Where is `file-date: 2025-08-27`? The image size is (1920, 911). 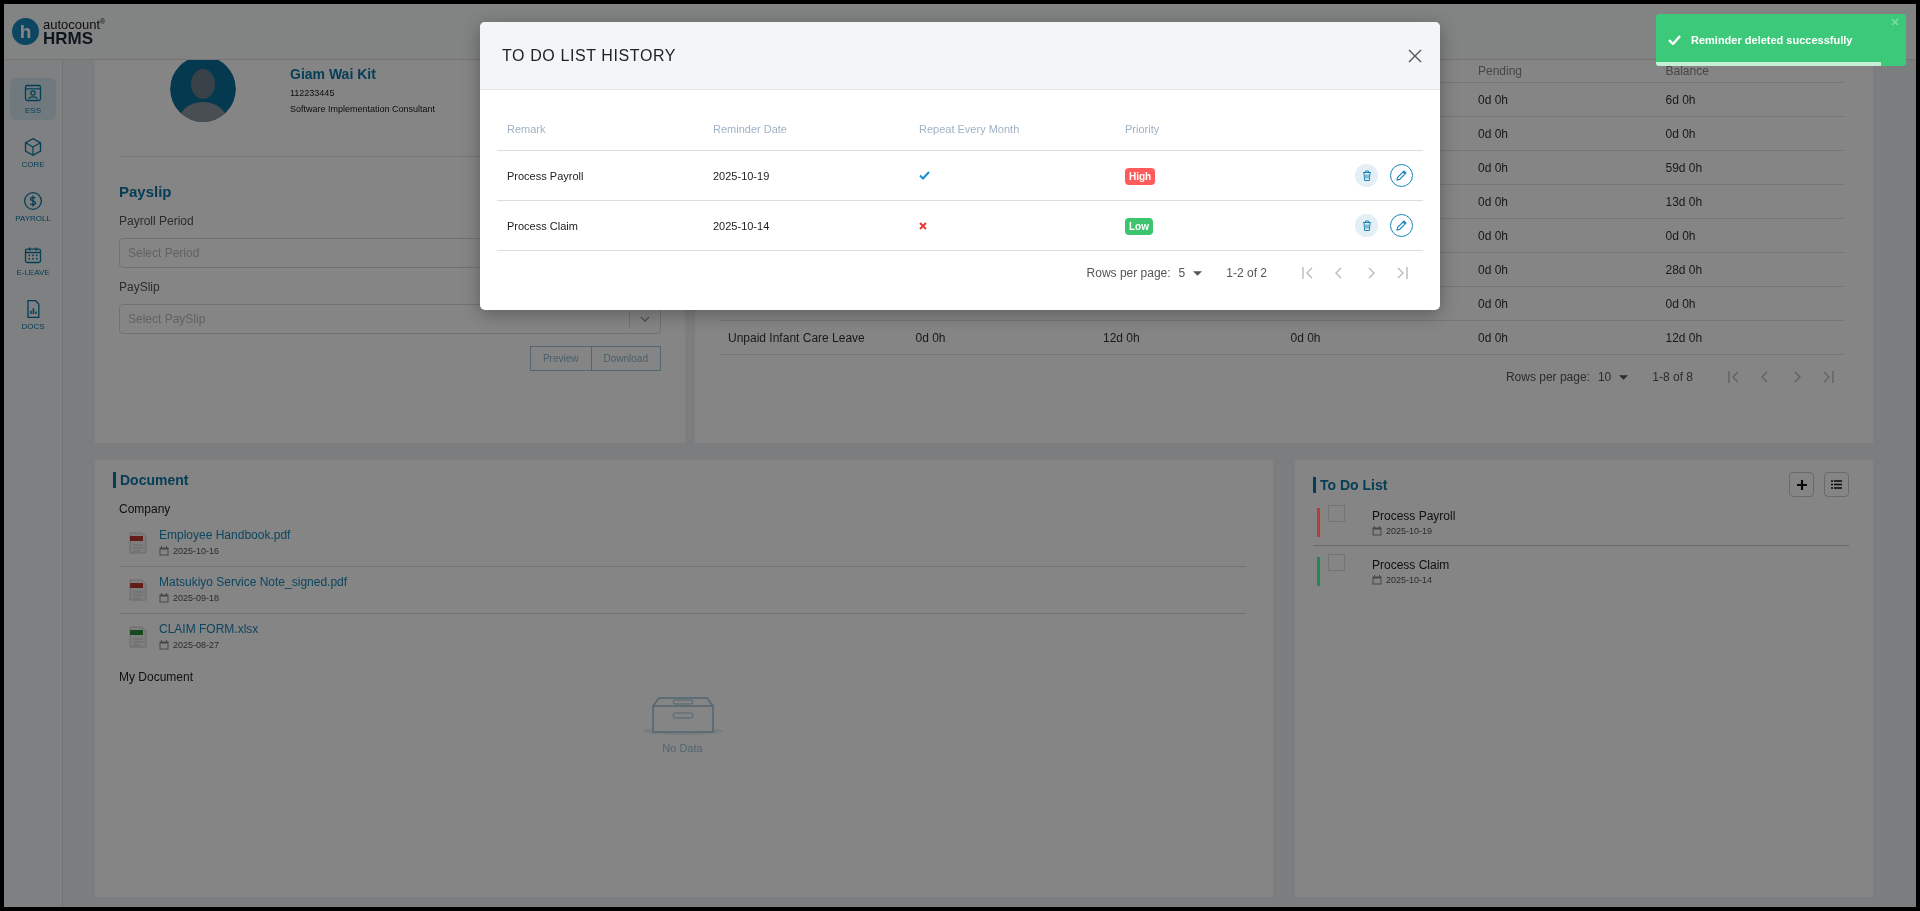
file-date: 2025-08-27 is located at coordinates (209, 645).